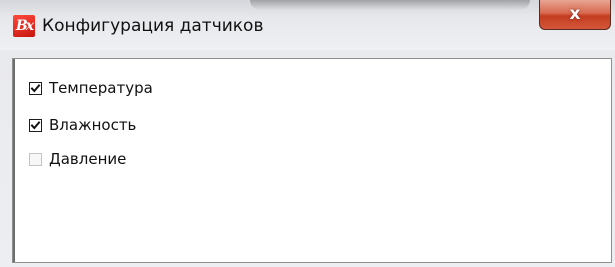 The image size is (615, 267). I want to click on window-title: Конфигурация датчиков, so click(153, 26).